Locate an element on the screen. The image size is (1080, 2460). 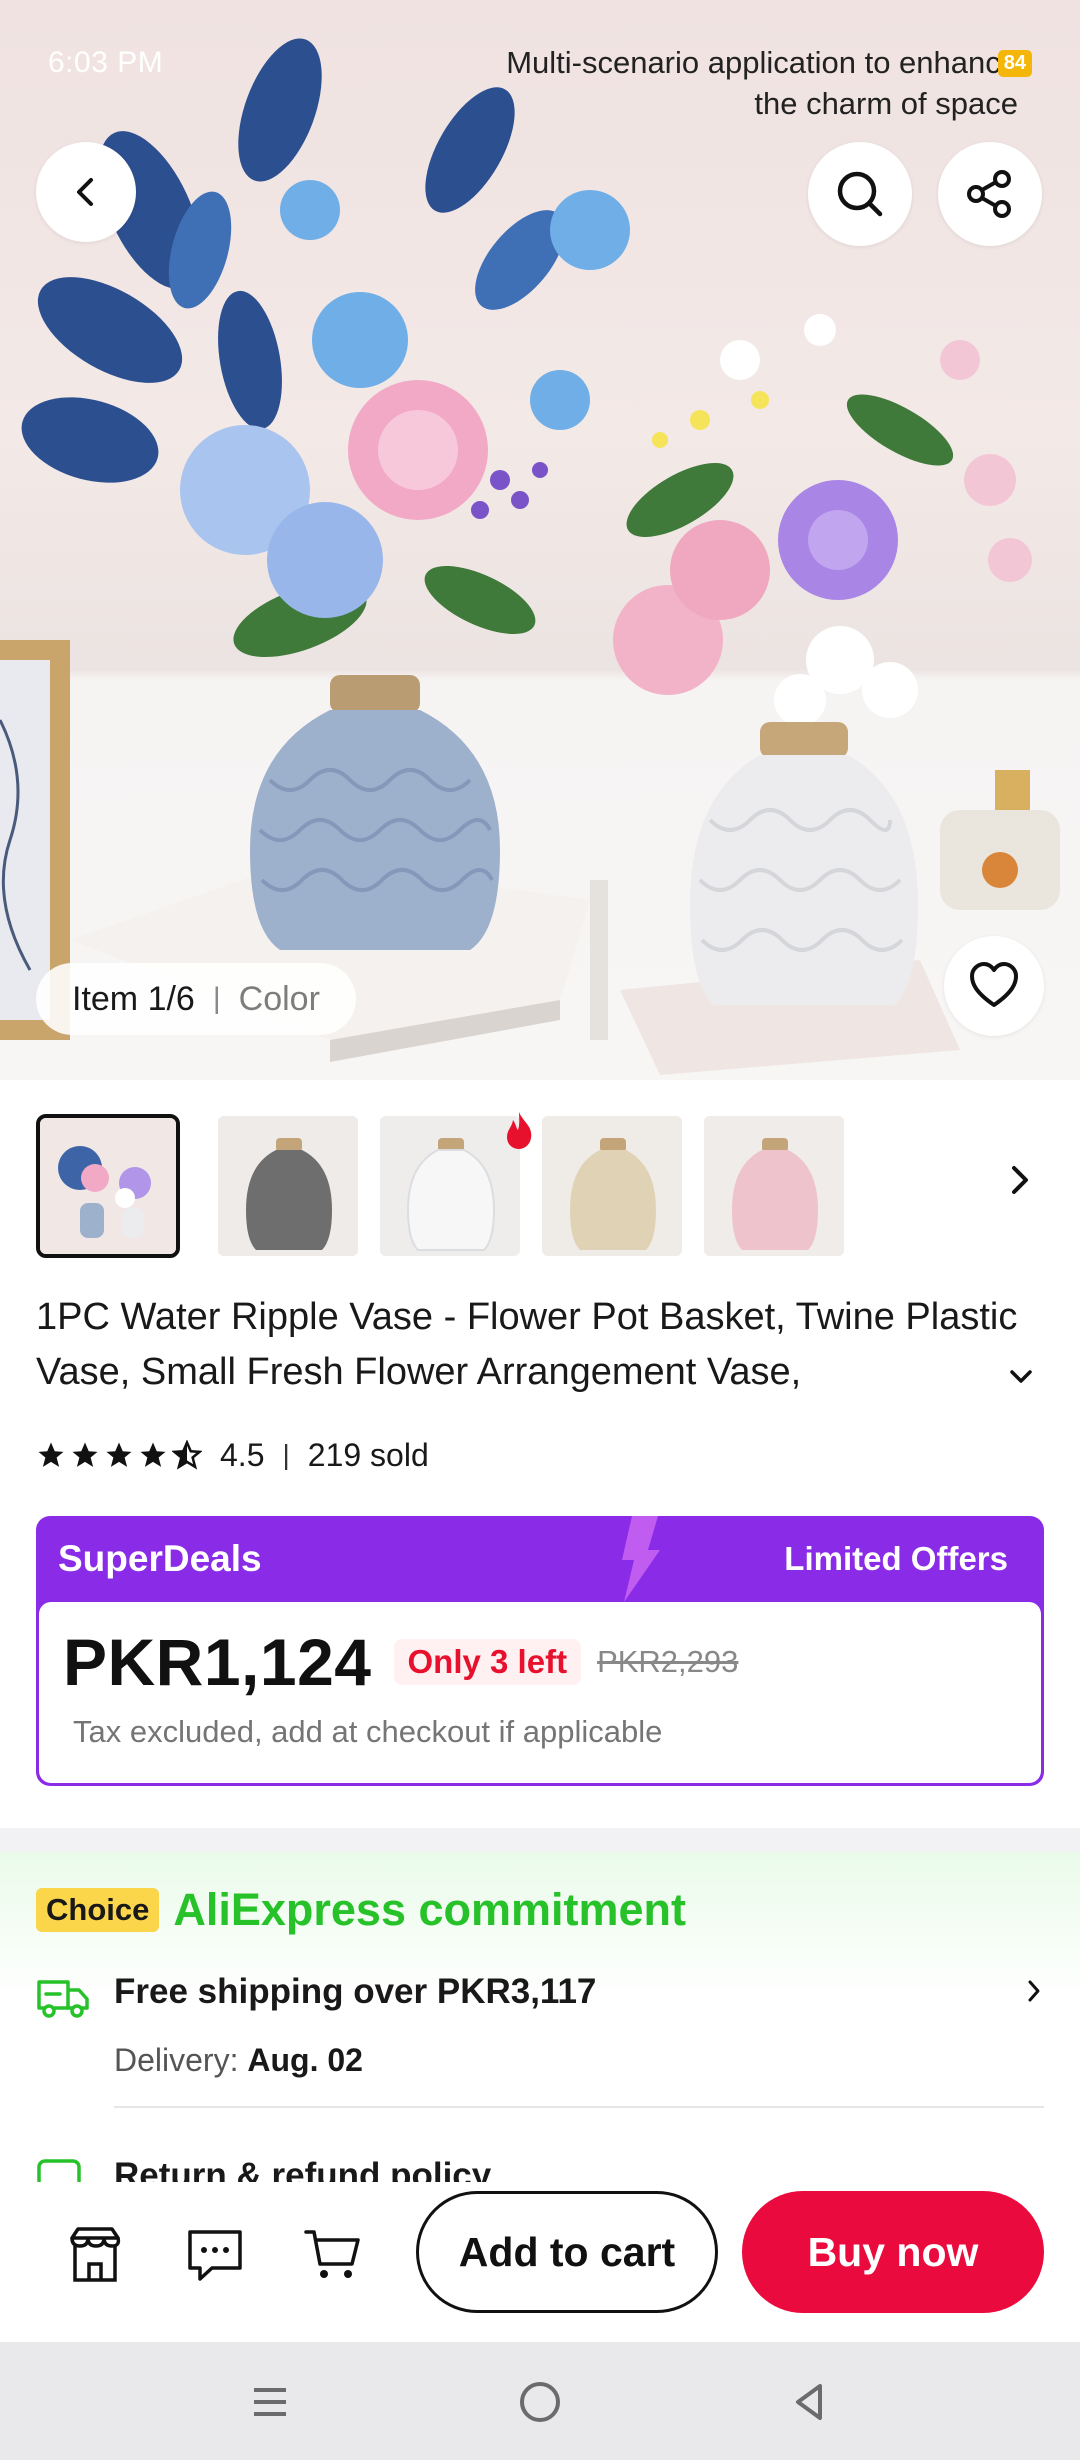
chat-button is located at coordinates (215, 2255).